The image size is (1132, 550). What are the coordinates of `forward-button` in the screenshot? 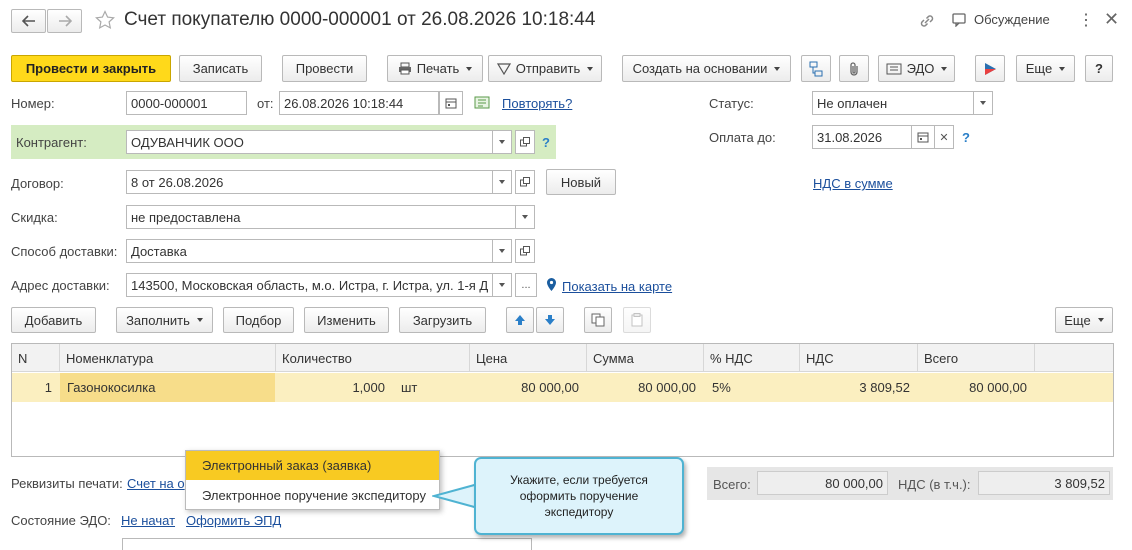 It's located at (64, 21).